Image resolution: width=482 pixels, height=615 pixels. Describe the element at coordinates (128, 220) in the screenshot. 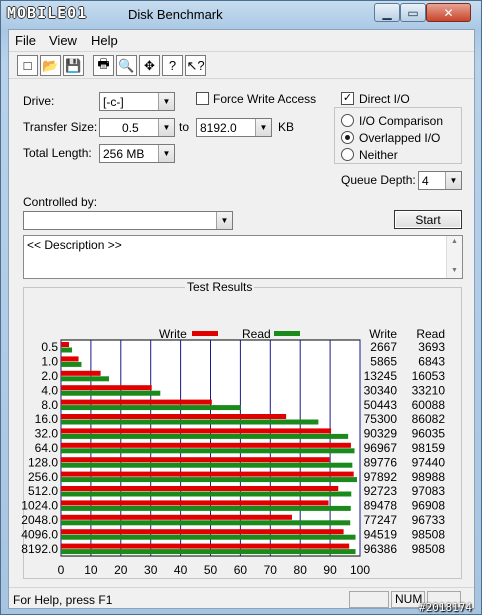

I see `controlled-by-select: ▼` at that location.